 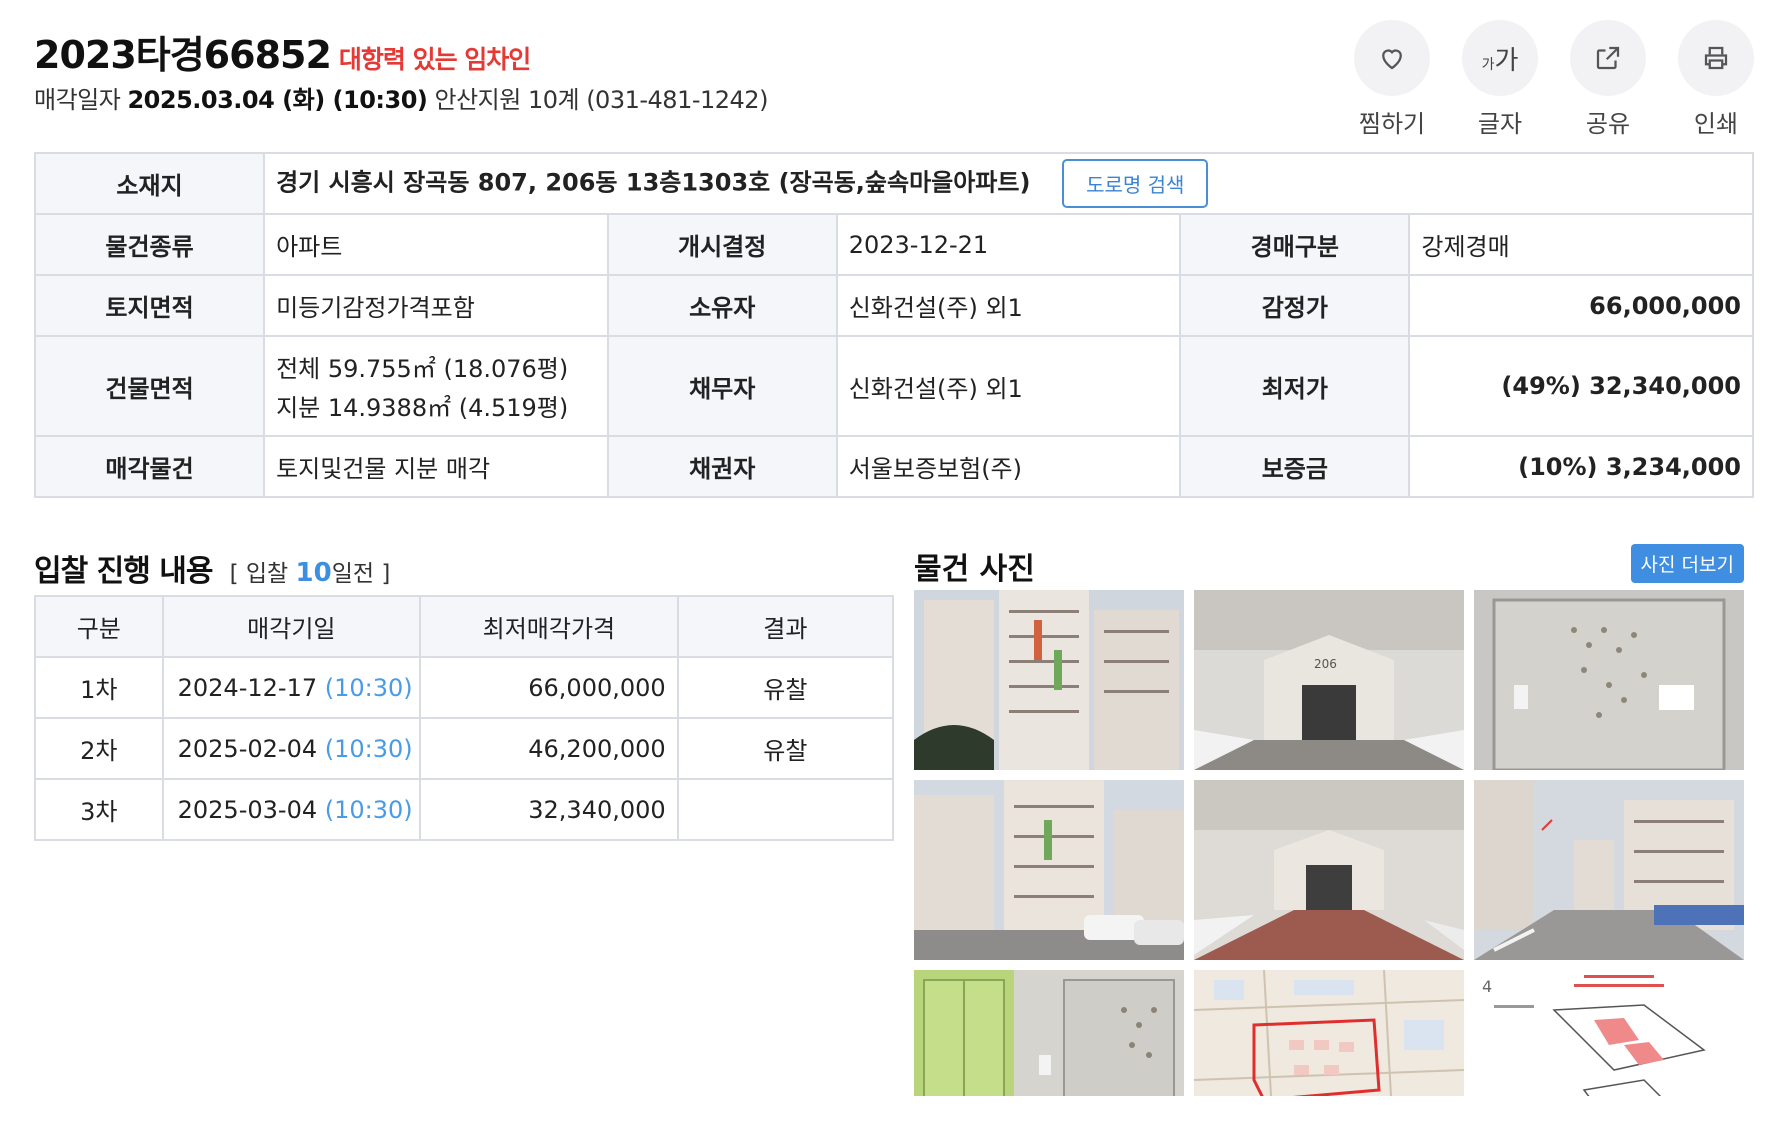 What do you see at coordinates (1008, 466) in the screenshot?
I see `creditor-value: 서울보증보험(주)` at bounding box center [1008, 466].